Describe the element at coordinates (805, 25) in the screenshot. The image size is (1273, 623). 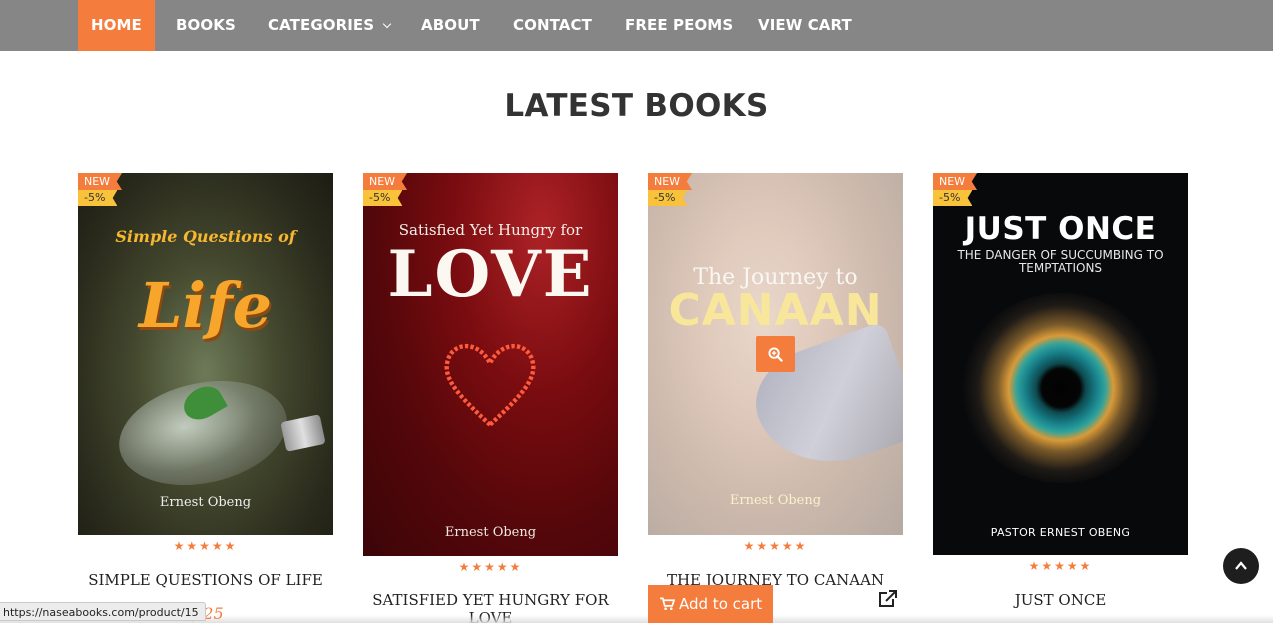
I see `nav-view-cart: VIEW CART` at that location.